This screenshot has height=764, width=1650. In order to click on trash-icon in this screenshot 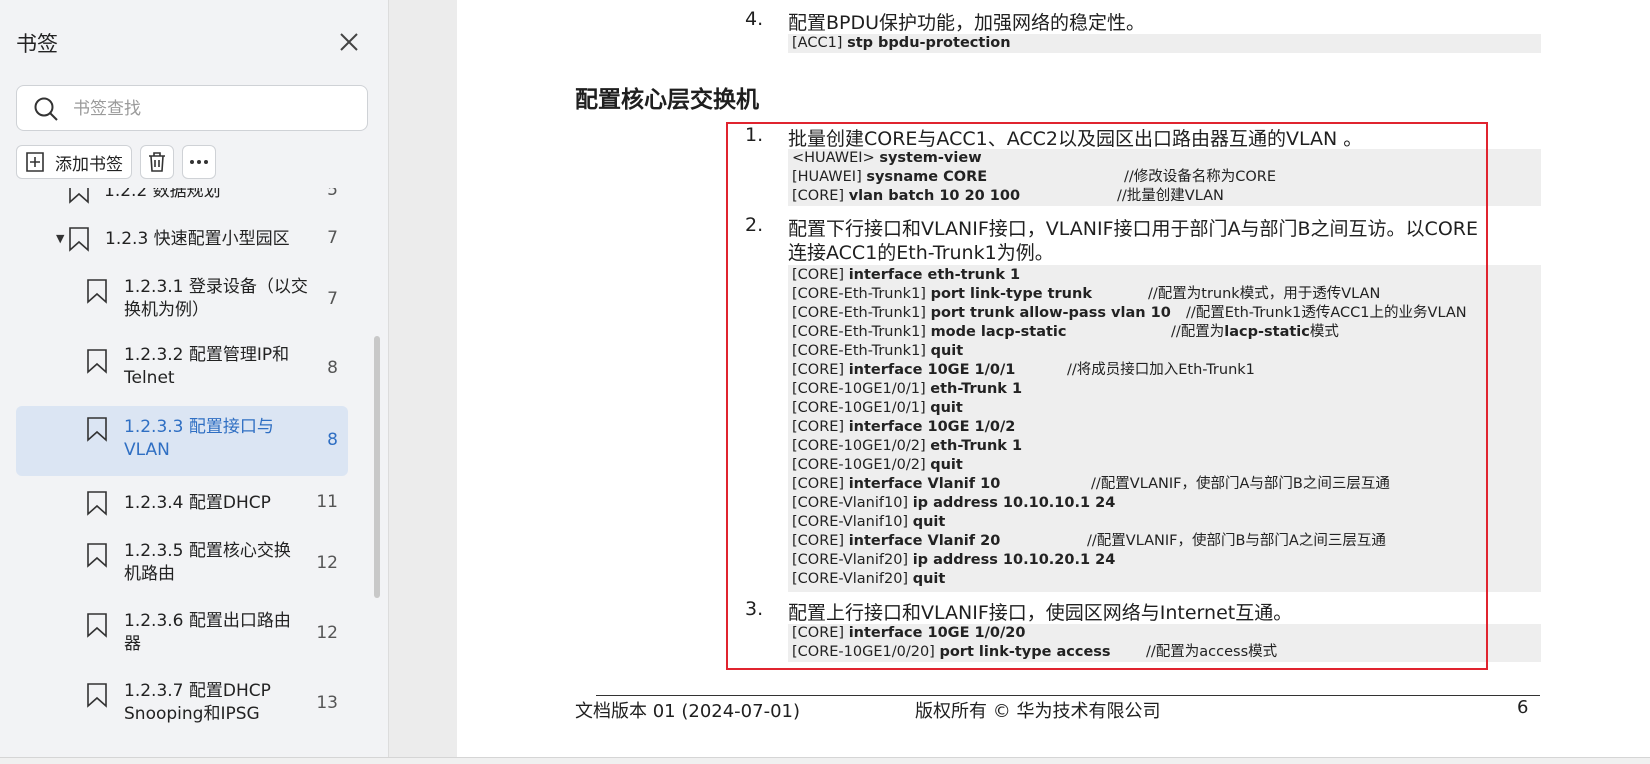, I will do `click(157, 162)`.